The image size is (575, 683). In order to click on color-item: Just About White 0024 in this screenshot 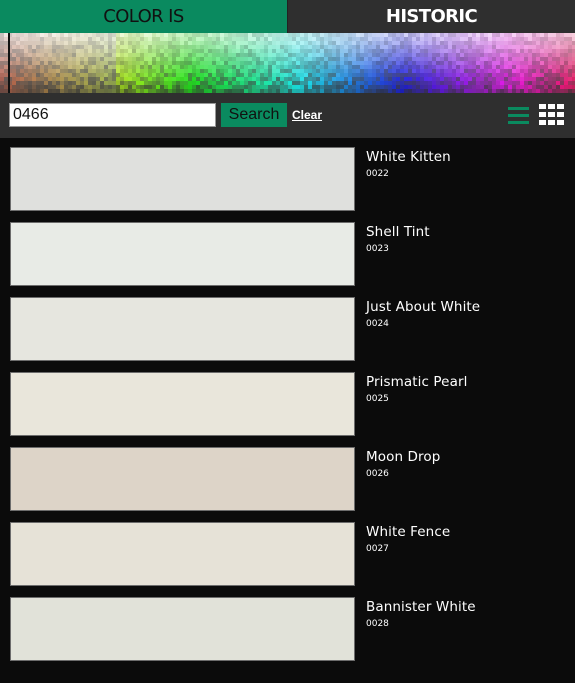, I will do `click(287, 325)`.